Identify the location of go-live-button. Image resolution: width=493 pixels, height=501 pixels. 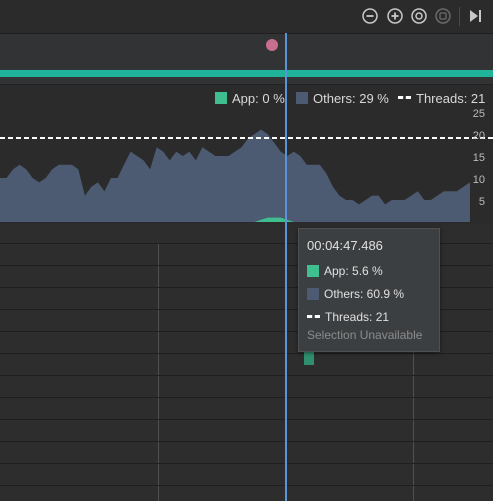
(475, 16).